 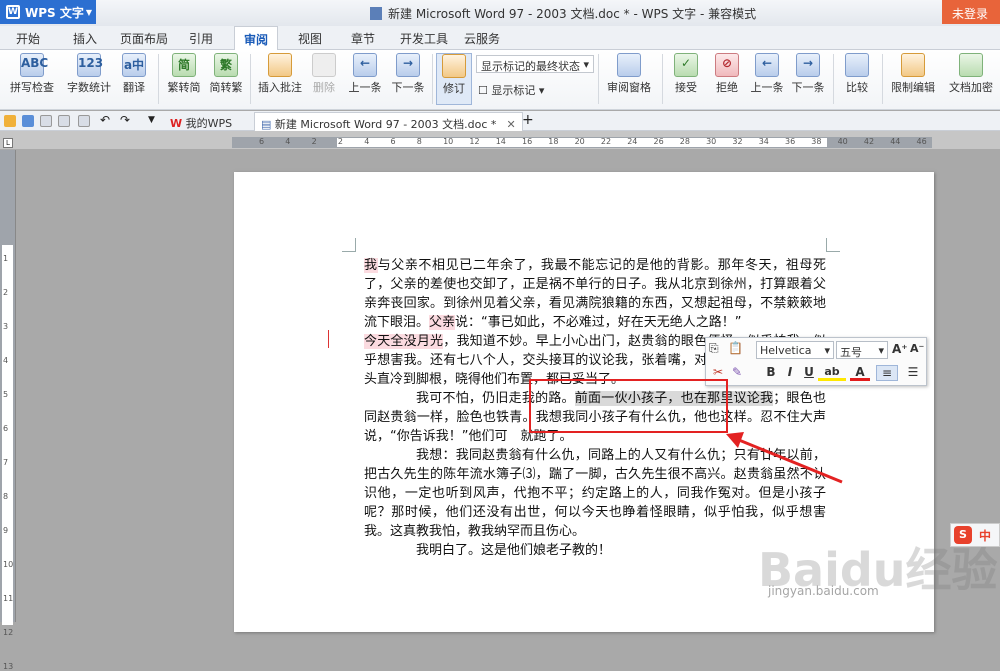 What do you see at coordinates (474, 141) in the screenshot?
I see `ruler-number: 12` at bounding box center [474, 141].